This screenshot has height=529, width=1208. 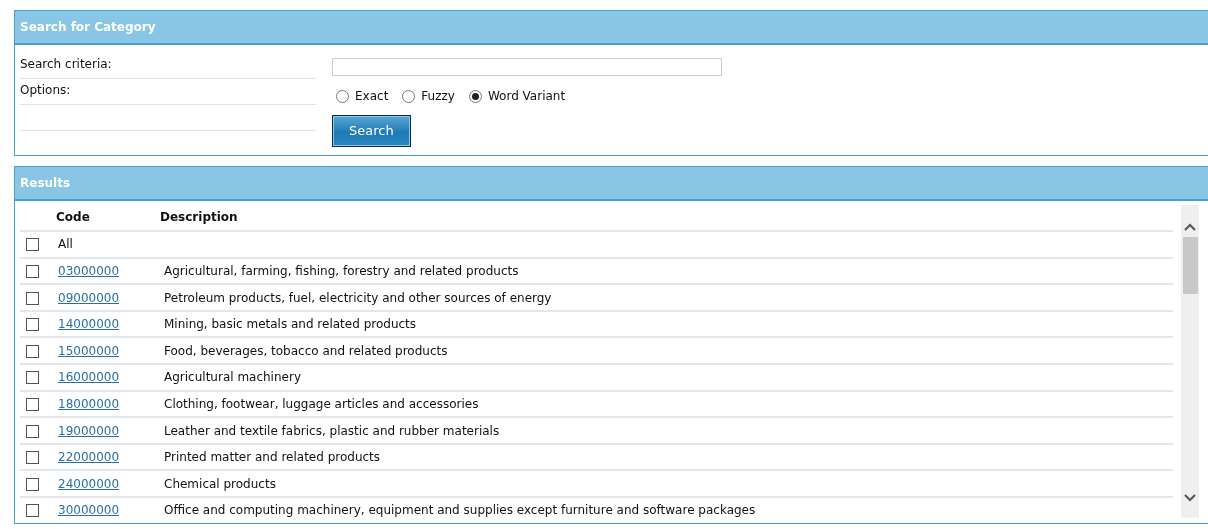 What do you see at coordinates (611, 28) in the screenshot?
I see `panel-header: Search for Category` at bounding box center [611, 28].